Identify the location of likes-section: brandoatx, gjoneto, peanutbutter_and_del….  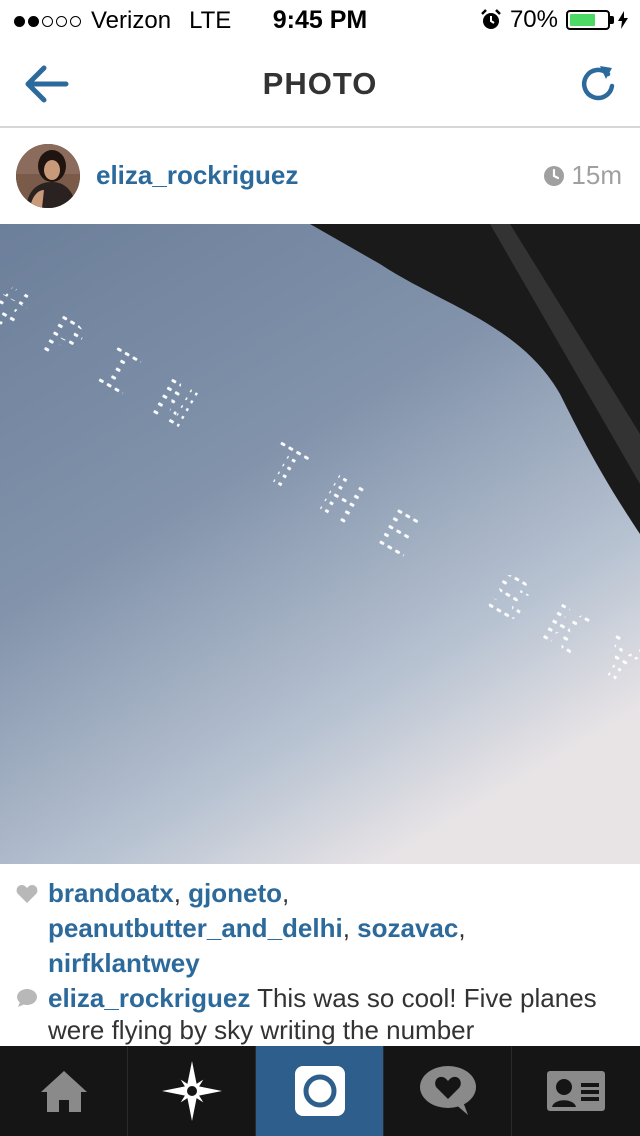
(320, 928).